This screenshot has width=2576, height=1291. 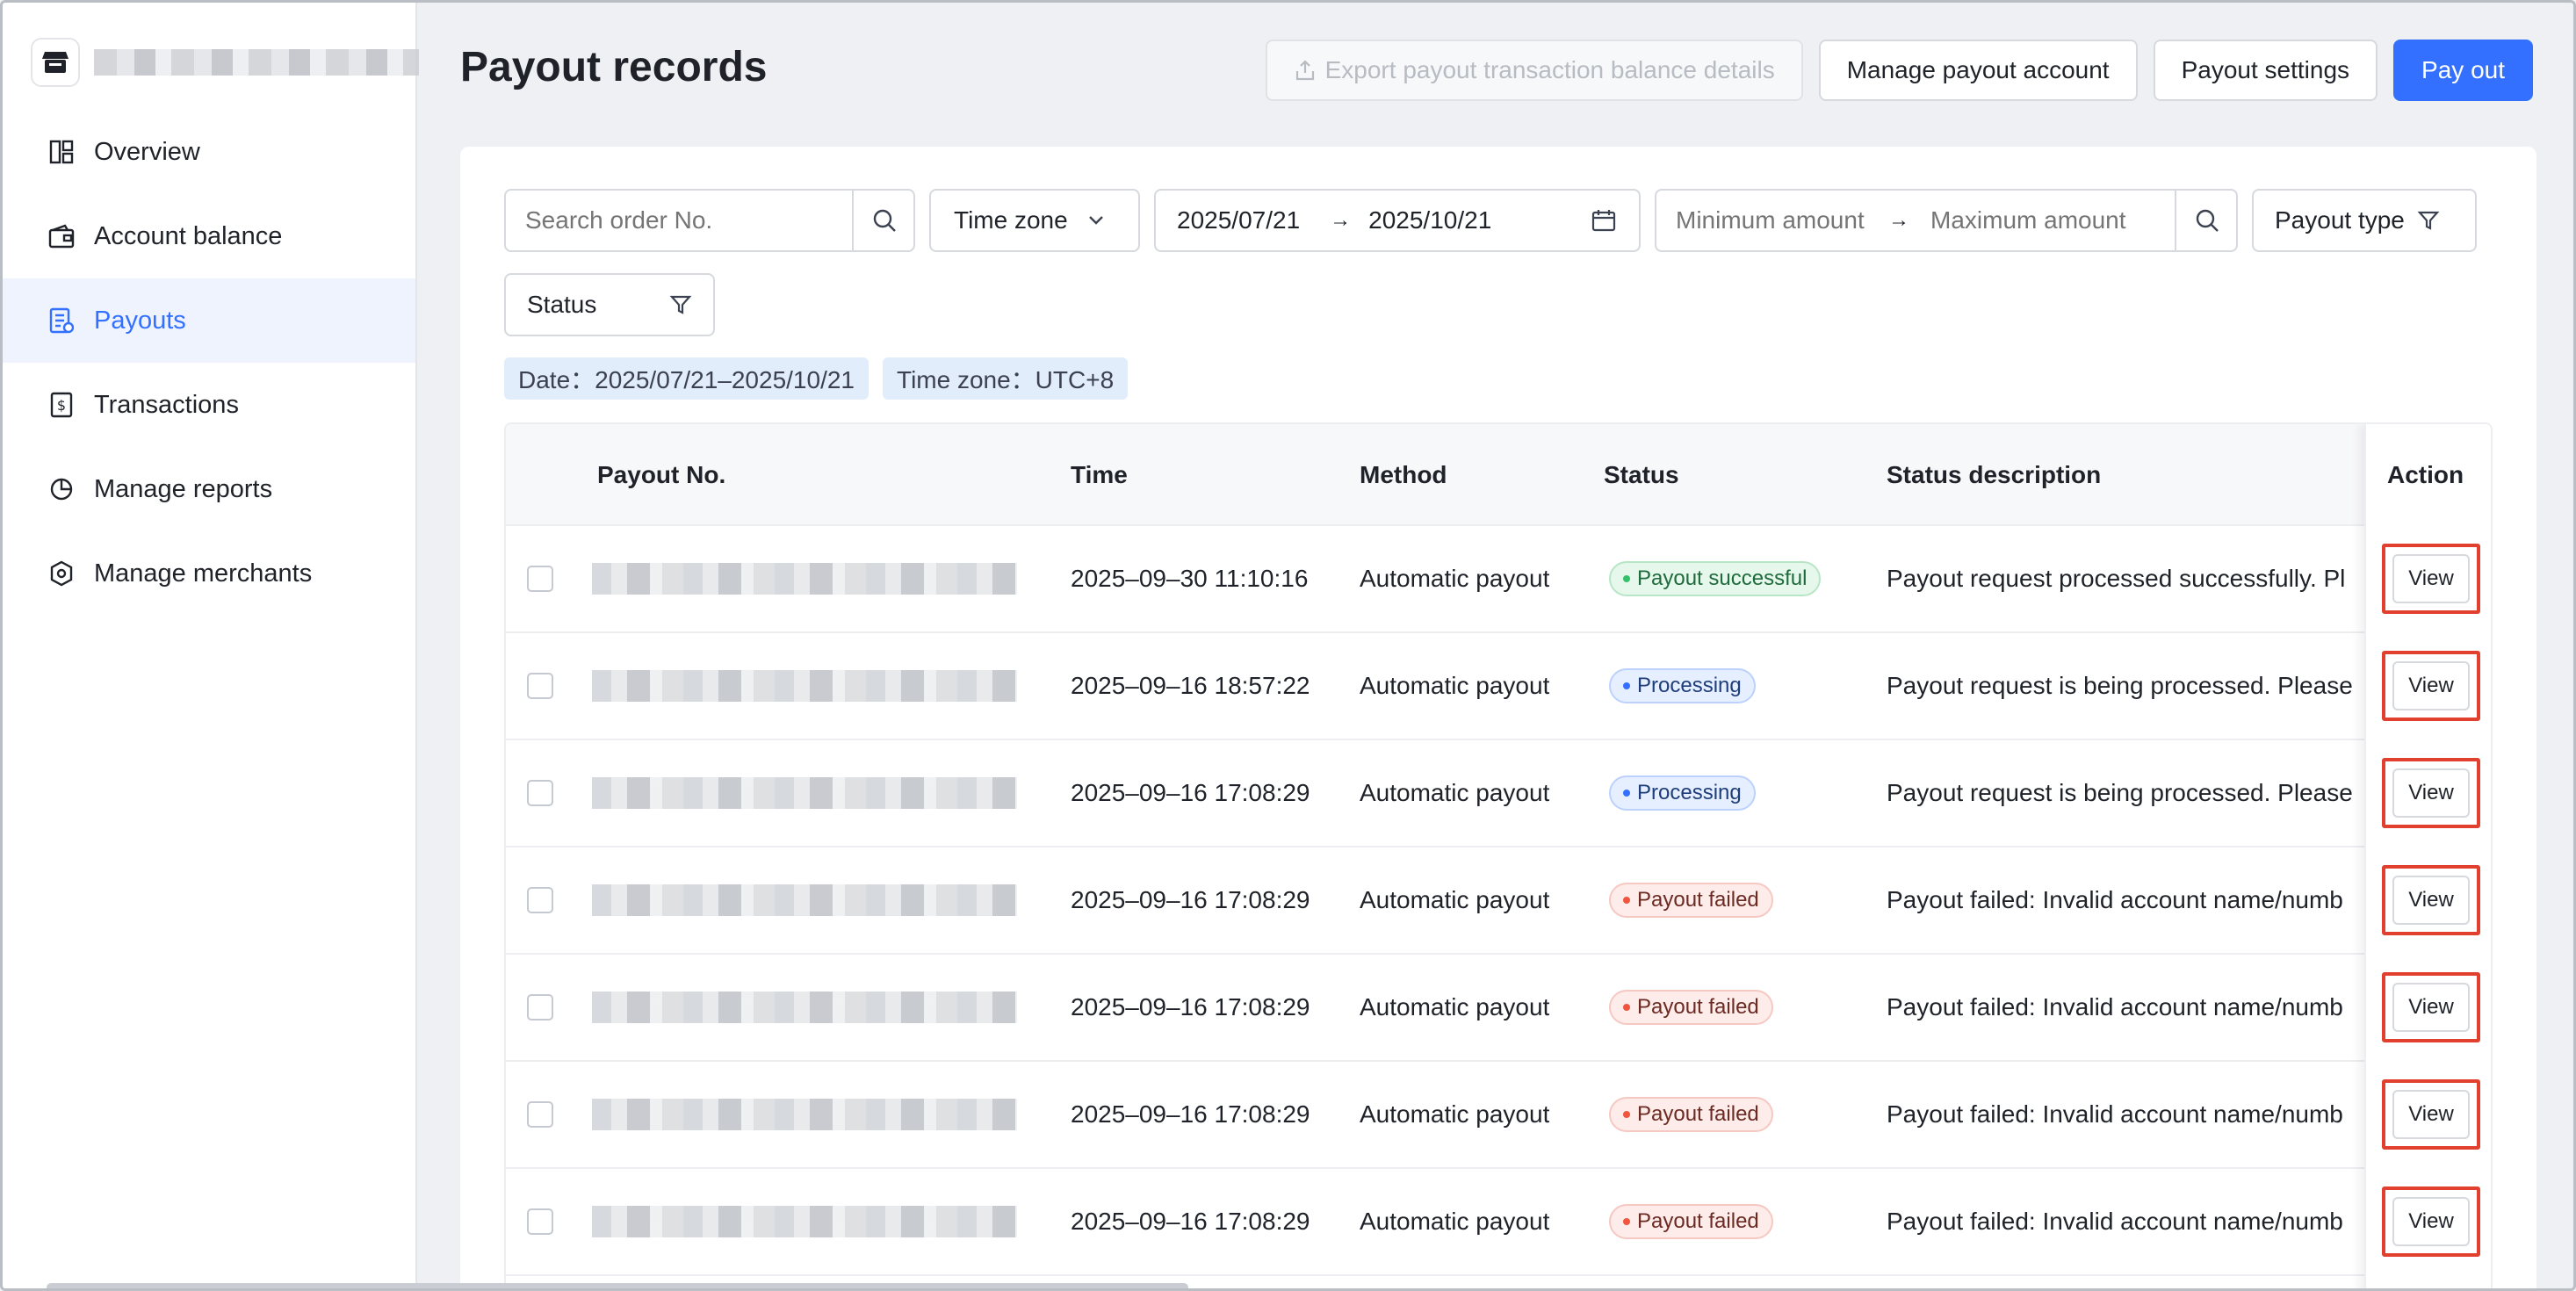 I want to click on filter-icon, so click(x=2428, y=221).